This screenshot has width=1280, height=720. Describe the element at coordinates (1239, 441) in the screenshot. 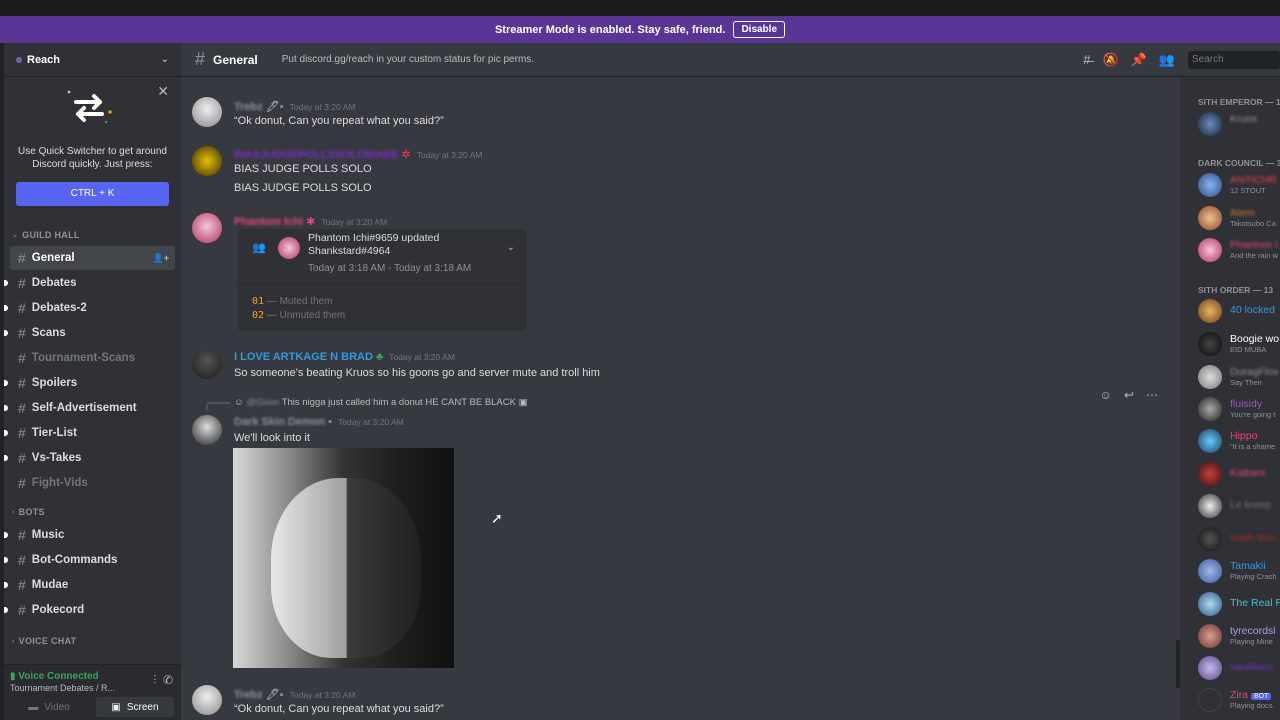

I see `member-item: Hippo "It is a shame` at that location.